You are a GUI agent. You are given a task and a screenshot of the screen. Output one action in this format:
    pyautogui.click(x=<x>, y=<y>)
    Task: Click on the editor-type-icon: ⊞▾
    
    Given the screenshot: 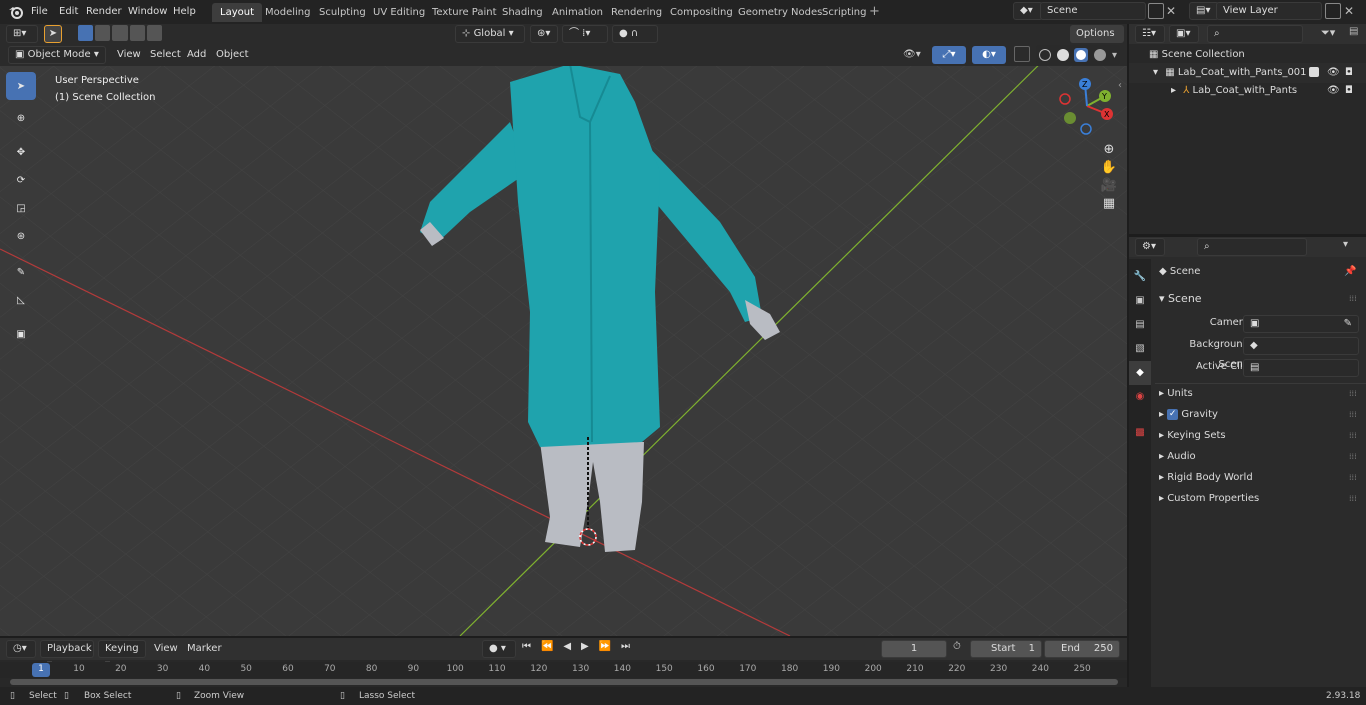 What is the action you would take?
    pyautogui.click(x=22, y=34)
    